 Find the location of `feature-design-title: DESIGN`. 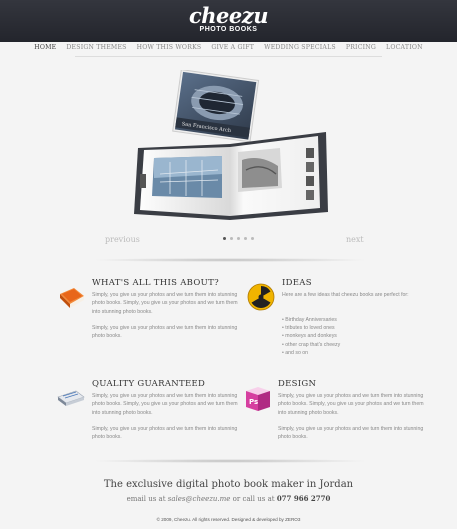

feature-design-title: DESIGN is located at coordinates (297, 384).